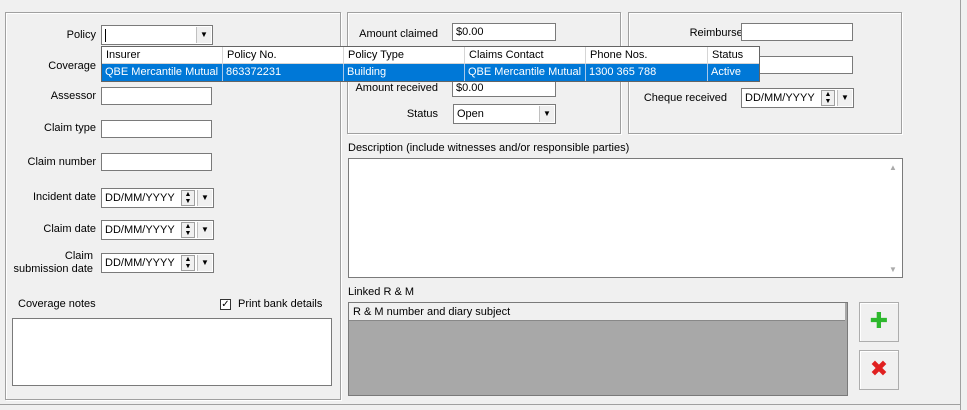 This screenshot has height=410, width=967. I want to click on x-icon: ✖, so click(879, 368).